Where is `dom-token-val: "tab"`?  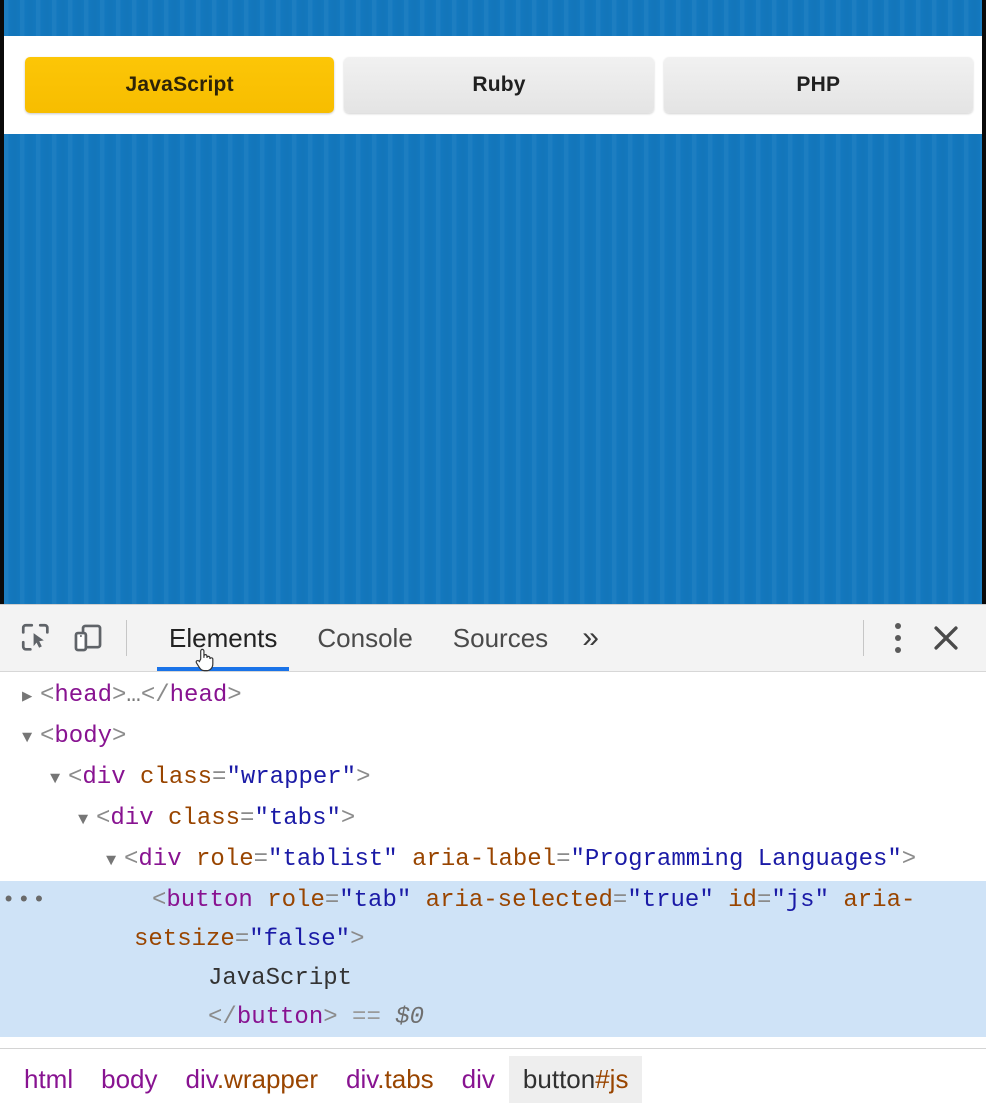
dom-token-val: "tab" is located at coordinates (375, 900).